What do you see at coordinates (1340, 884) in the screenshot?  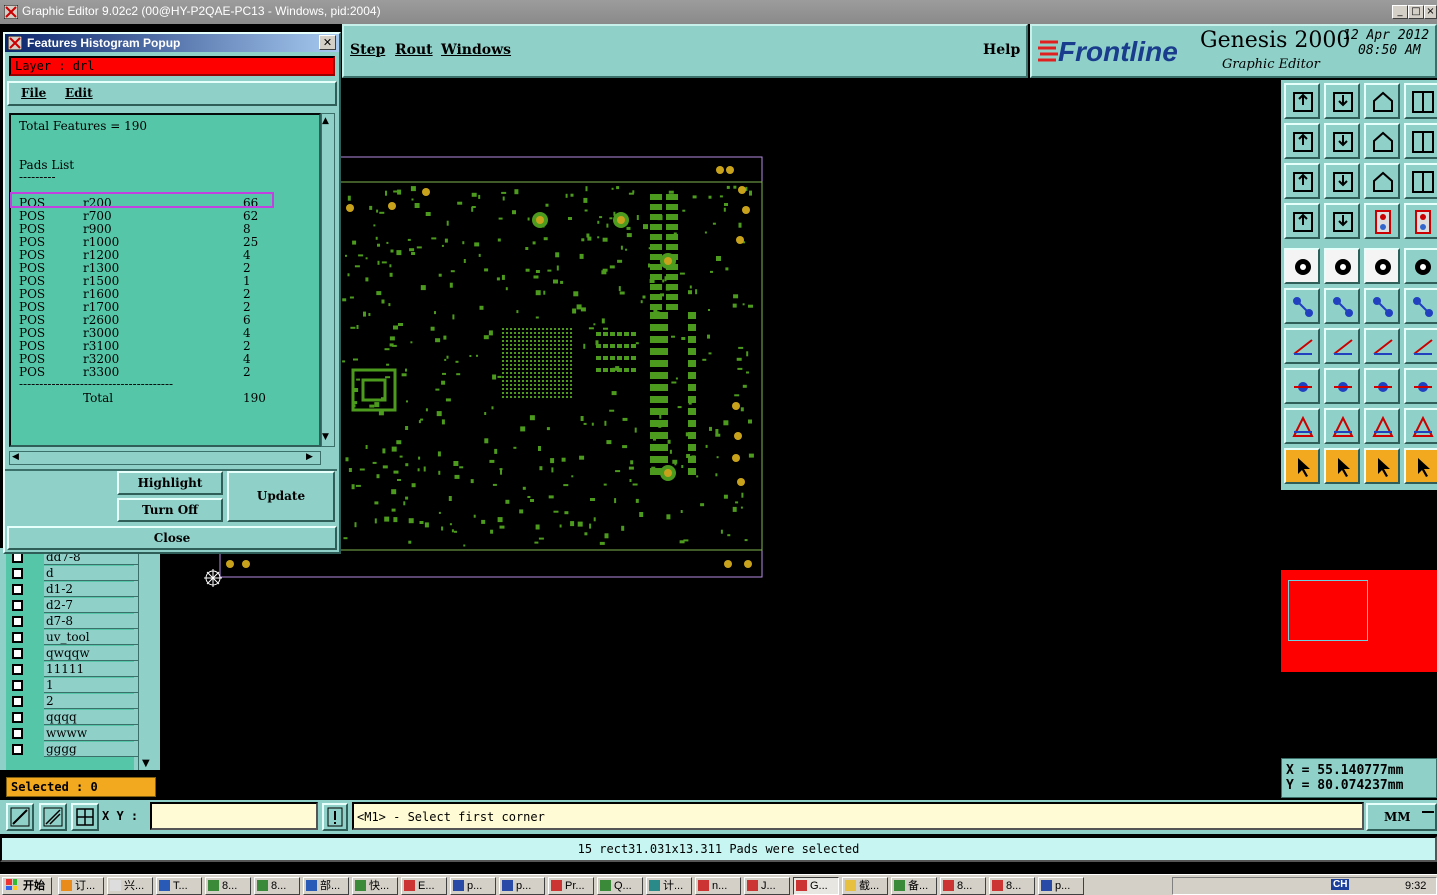 I see `ime-indicator: CH` at bounding box center [1340, 884].